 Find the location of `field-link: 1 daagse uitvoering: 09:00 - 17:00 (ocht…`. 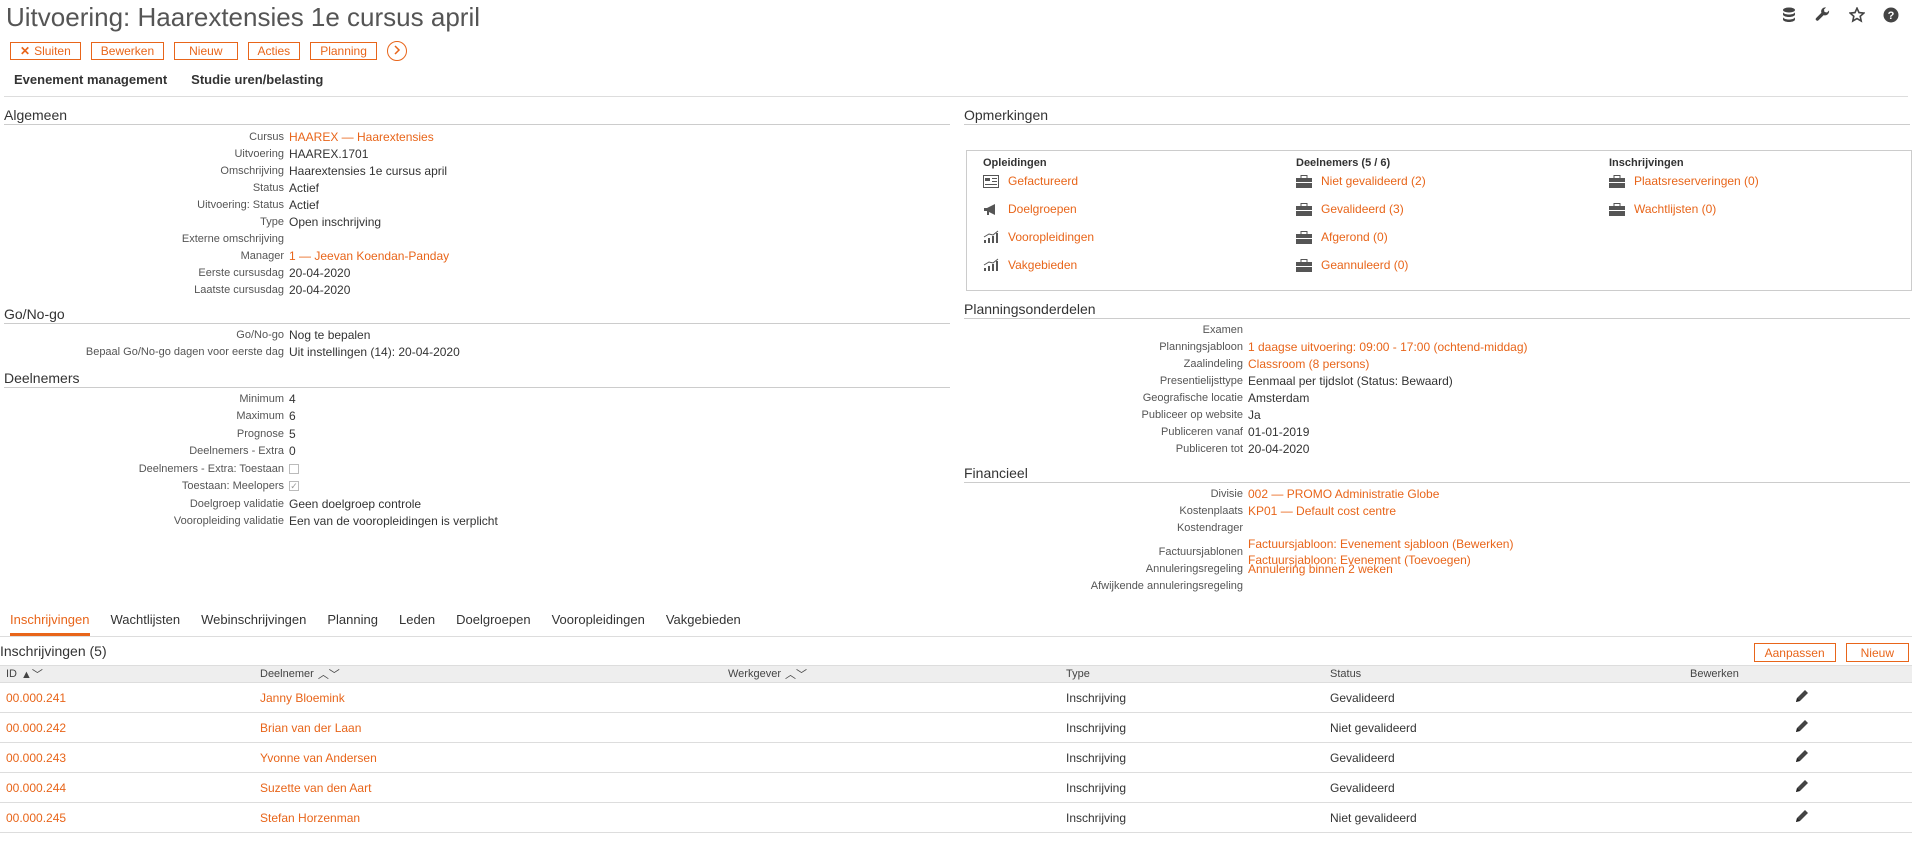

field-link: 1 daagse uitvoering: 09:00 - 17:00 (ocht… is located at coordinates (1388, 347).